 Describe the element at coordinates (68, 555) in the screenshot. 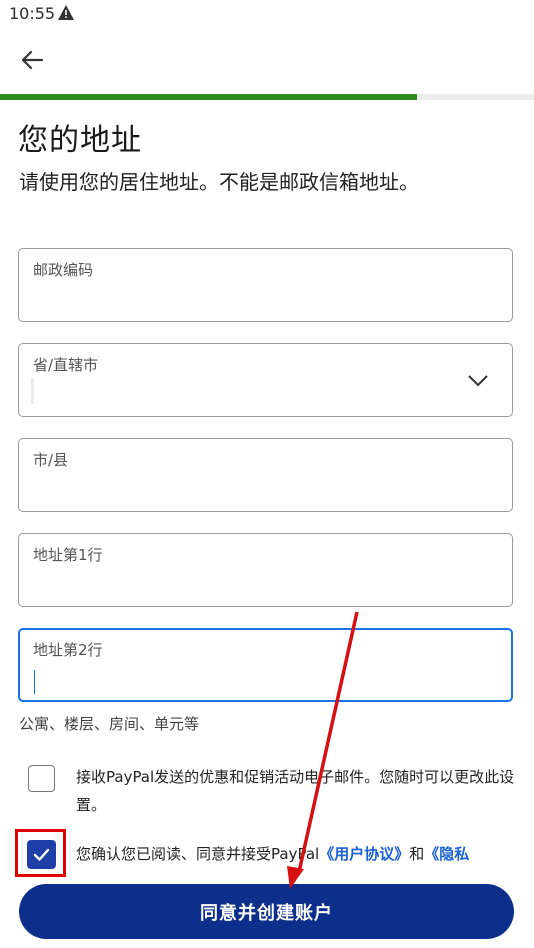

I see `address-line1-label: 地址第1行` at that location.